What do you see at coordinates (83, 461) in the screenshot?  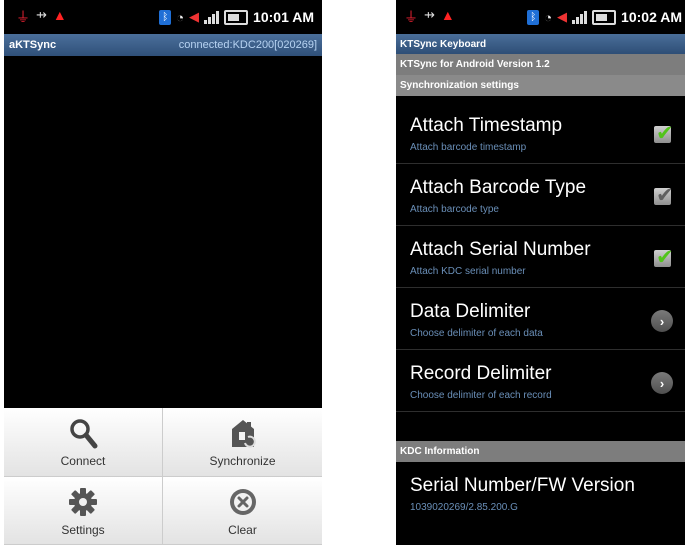 I see `menu-label: Connect` at bounding box center [83, 461].